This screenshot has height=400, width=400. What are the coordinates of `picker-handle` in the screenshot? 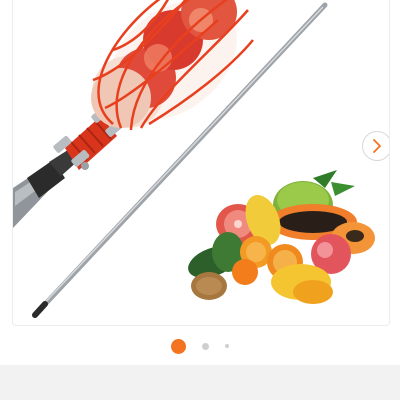 It's located at (46, 188).